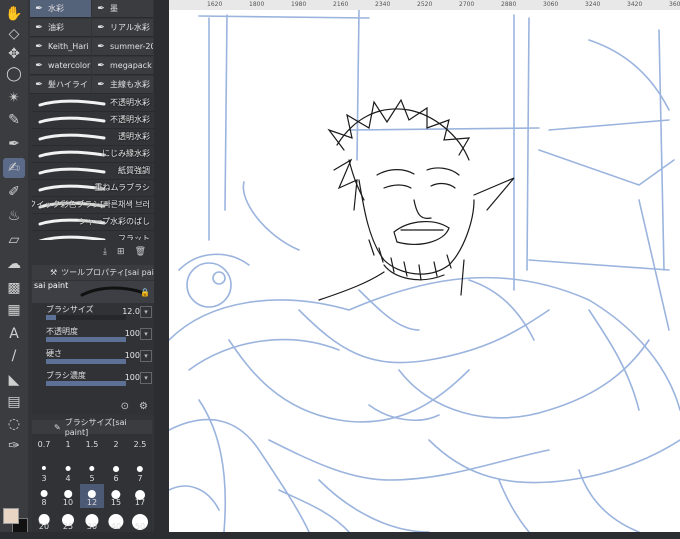 The image size is (680, 539). Describe the element at coordinates (14, 168) in the screenshot. I see `brush-icon: ✍` at that location.